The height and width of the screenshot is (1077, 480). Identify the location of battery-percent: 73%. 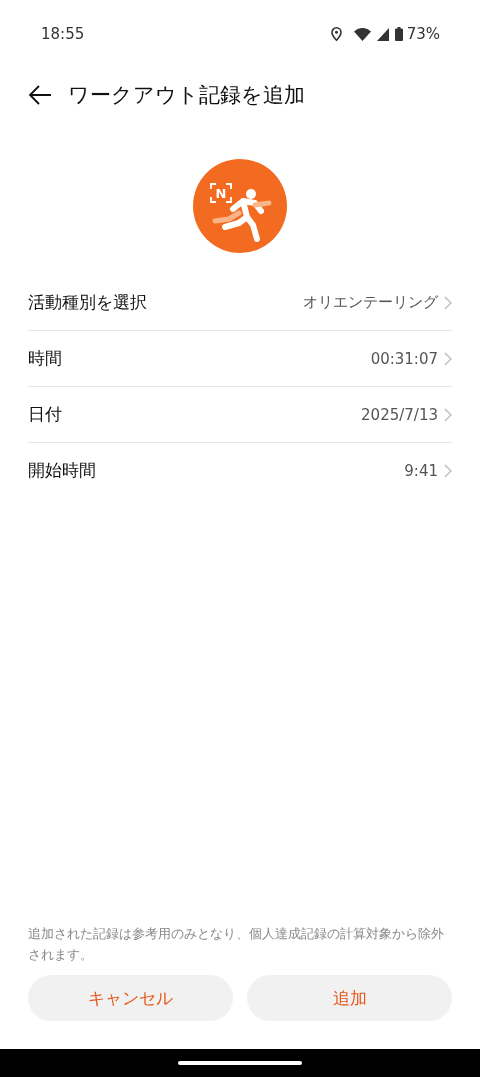
(423, 34).